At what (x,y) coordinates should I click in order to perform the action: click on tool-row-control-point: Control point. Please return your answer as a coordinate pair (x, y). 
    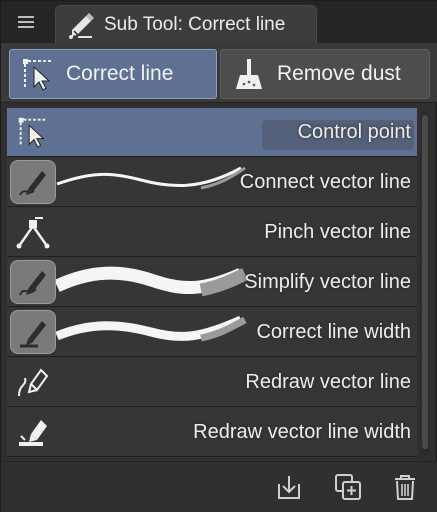
    Looking at the image, I should click on (212, 132).